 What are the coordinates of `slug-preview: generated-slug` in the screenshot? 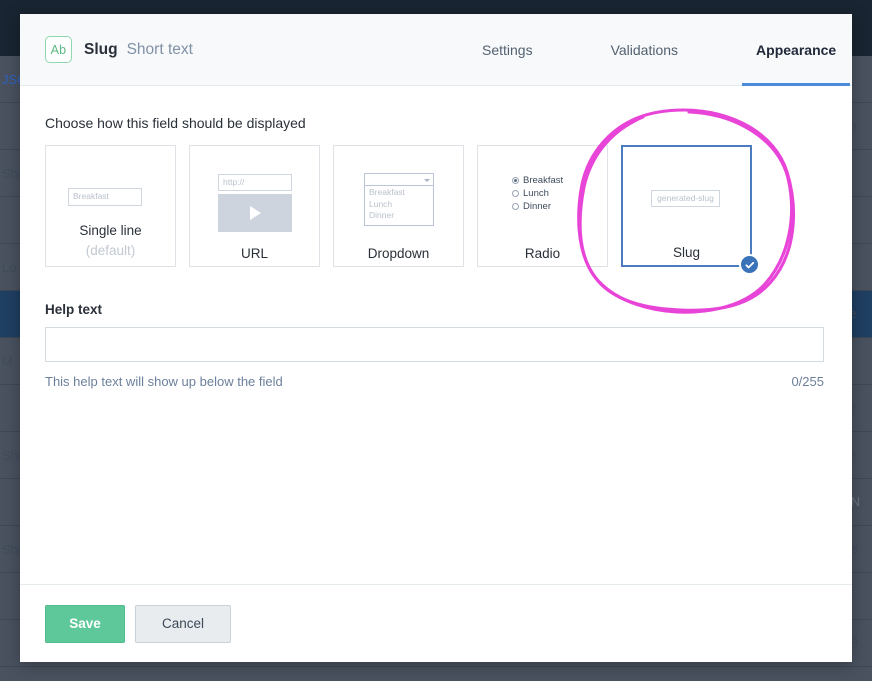 It's located at (686, 196).